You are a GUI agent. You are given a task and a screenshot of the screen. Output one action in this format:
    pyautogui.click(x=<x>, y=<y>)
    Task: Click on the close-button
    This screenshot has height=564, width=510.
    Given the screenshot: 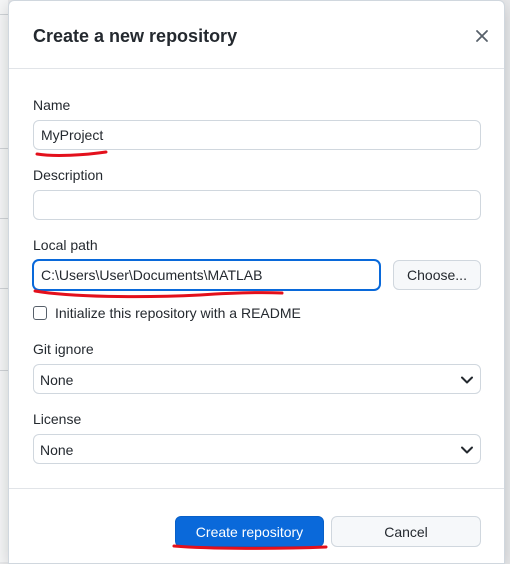 What is the action you would take?
    pyautogui.click(x=482, y=36)
    